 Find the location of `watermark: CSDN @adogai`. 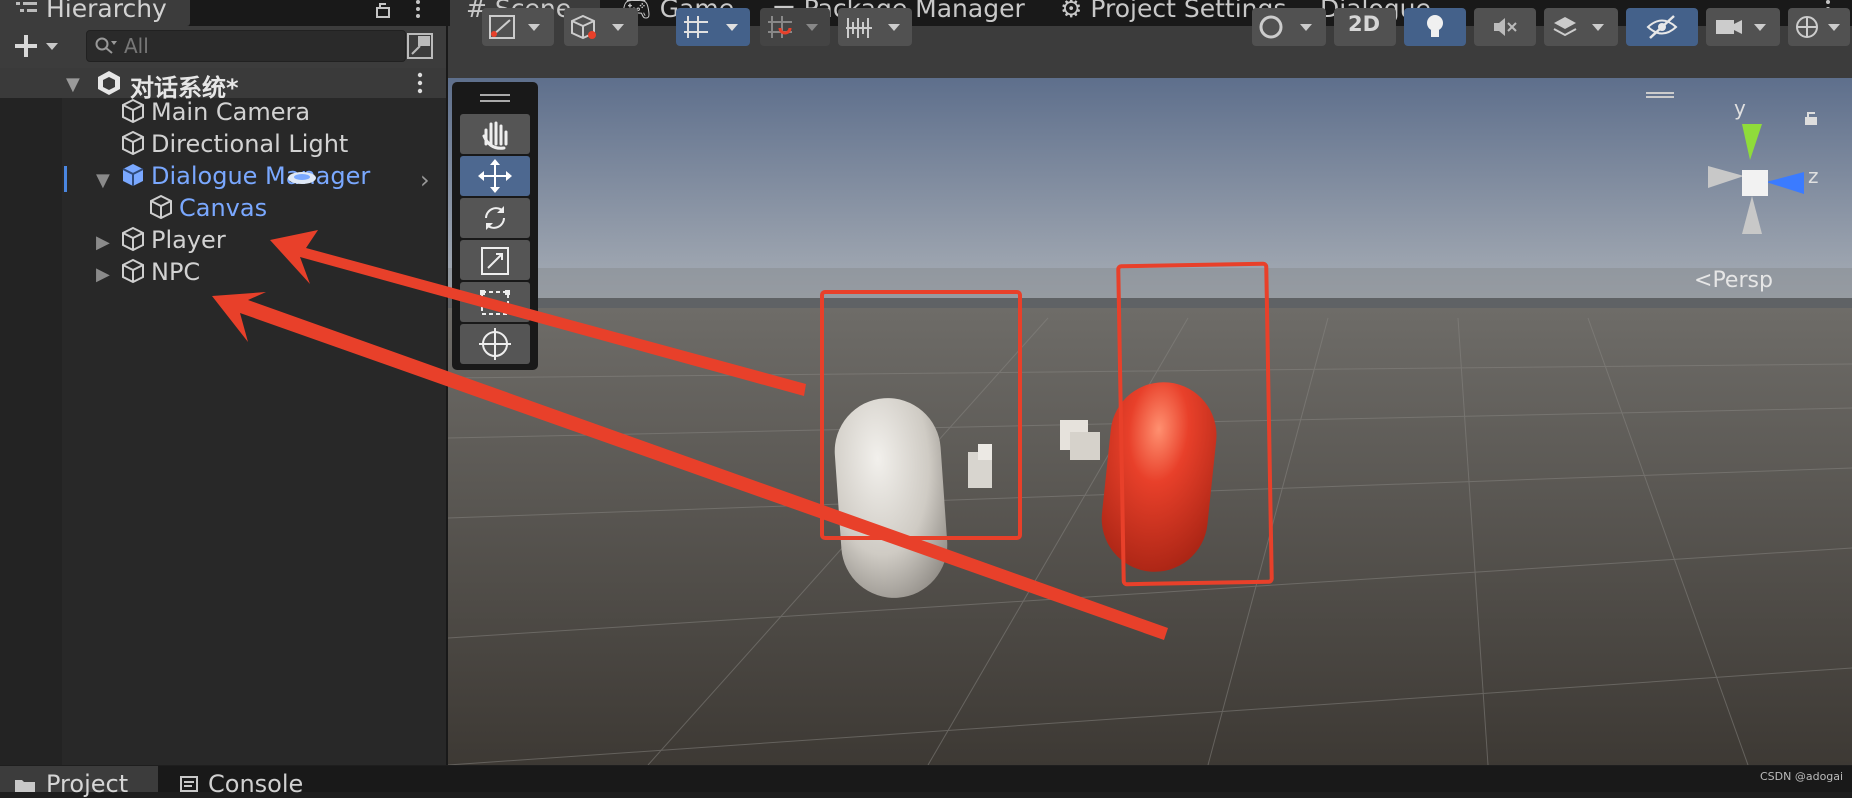

watermark: CSDN @adogai is located at coordinates (1802, 776).